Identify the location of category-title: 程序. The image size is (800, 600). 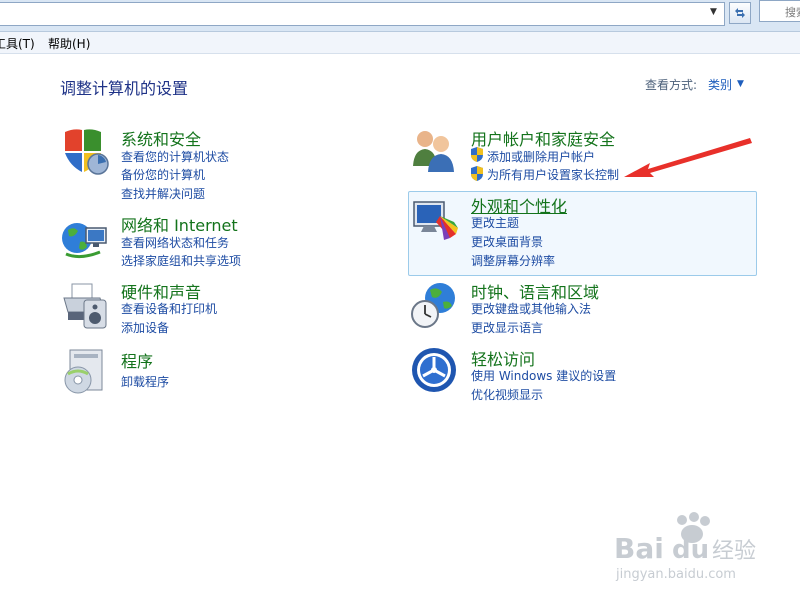
(137, 360).